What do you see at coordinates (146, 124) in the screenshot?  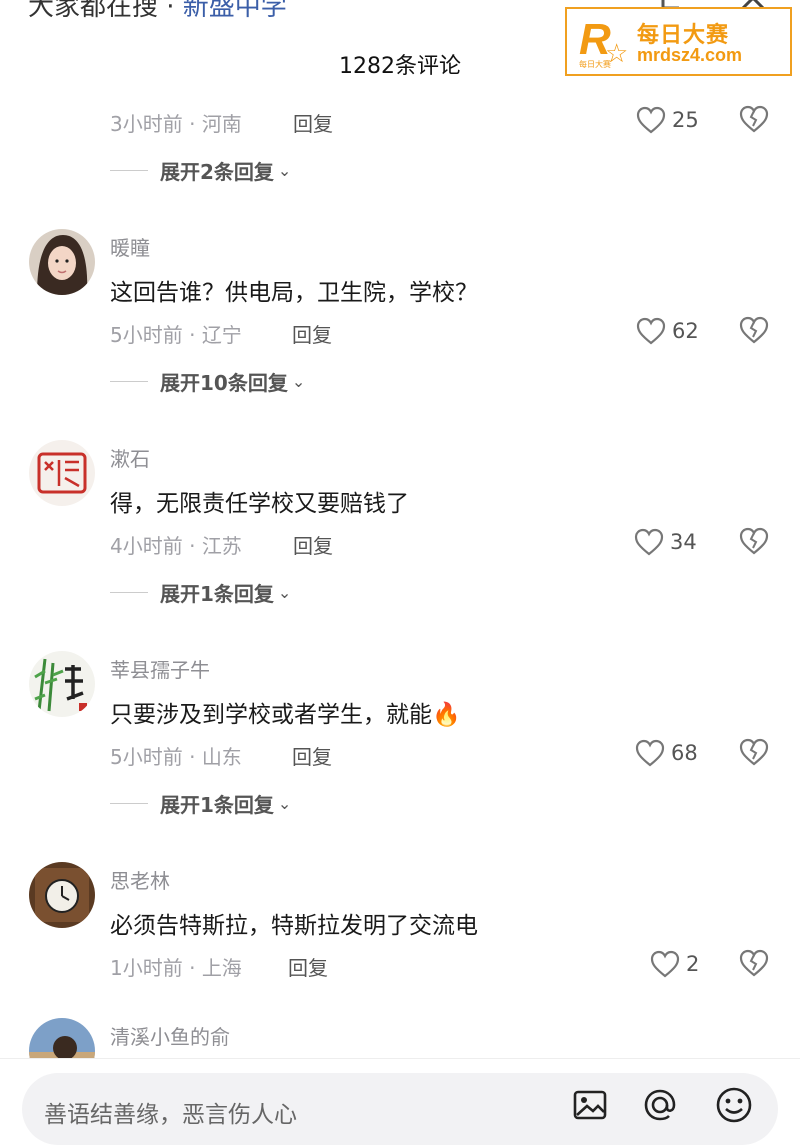 I see `comment-time: 3小时前` at bounding box center [146, 124].